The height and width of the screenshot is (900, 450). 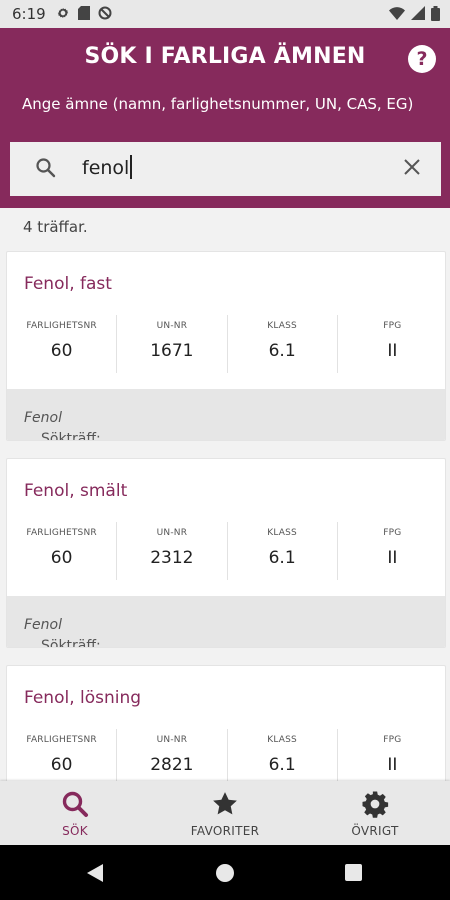 What do you see at coordinates (105, 13) in the screenshot?
I see `no-sync-icon` at bounding box center [105, 13].